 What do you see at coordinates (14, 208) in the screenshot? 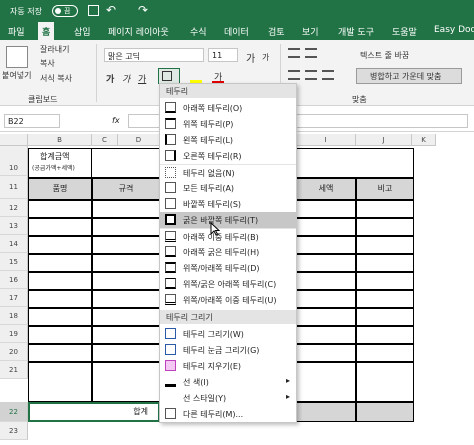
I see `row-header: 12` at bounding box center [14, 208].